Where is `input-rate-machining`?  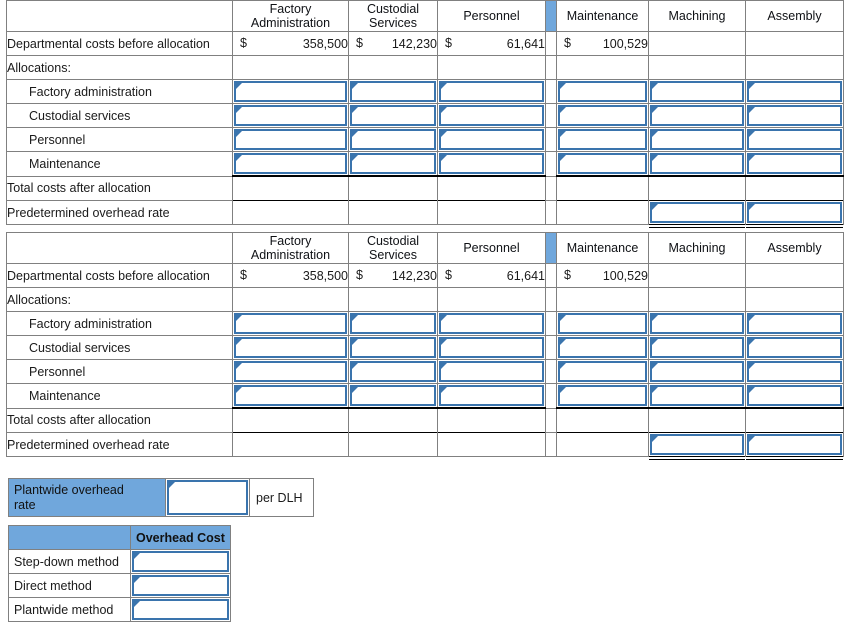 input-rate-machining is located at coordinates (697, 446).